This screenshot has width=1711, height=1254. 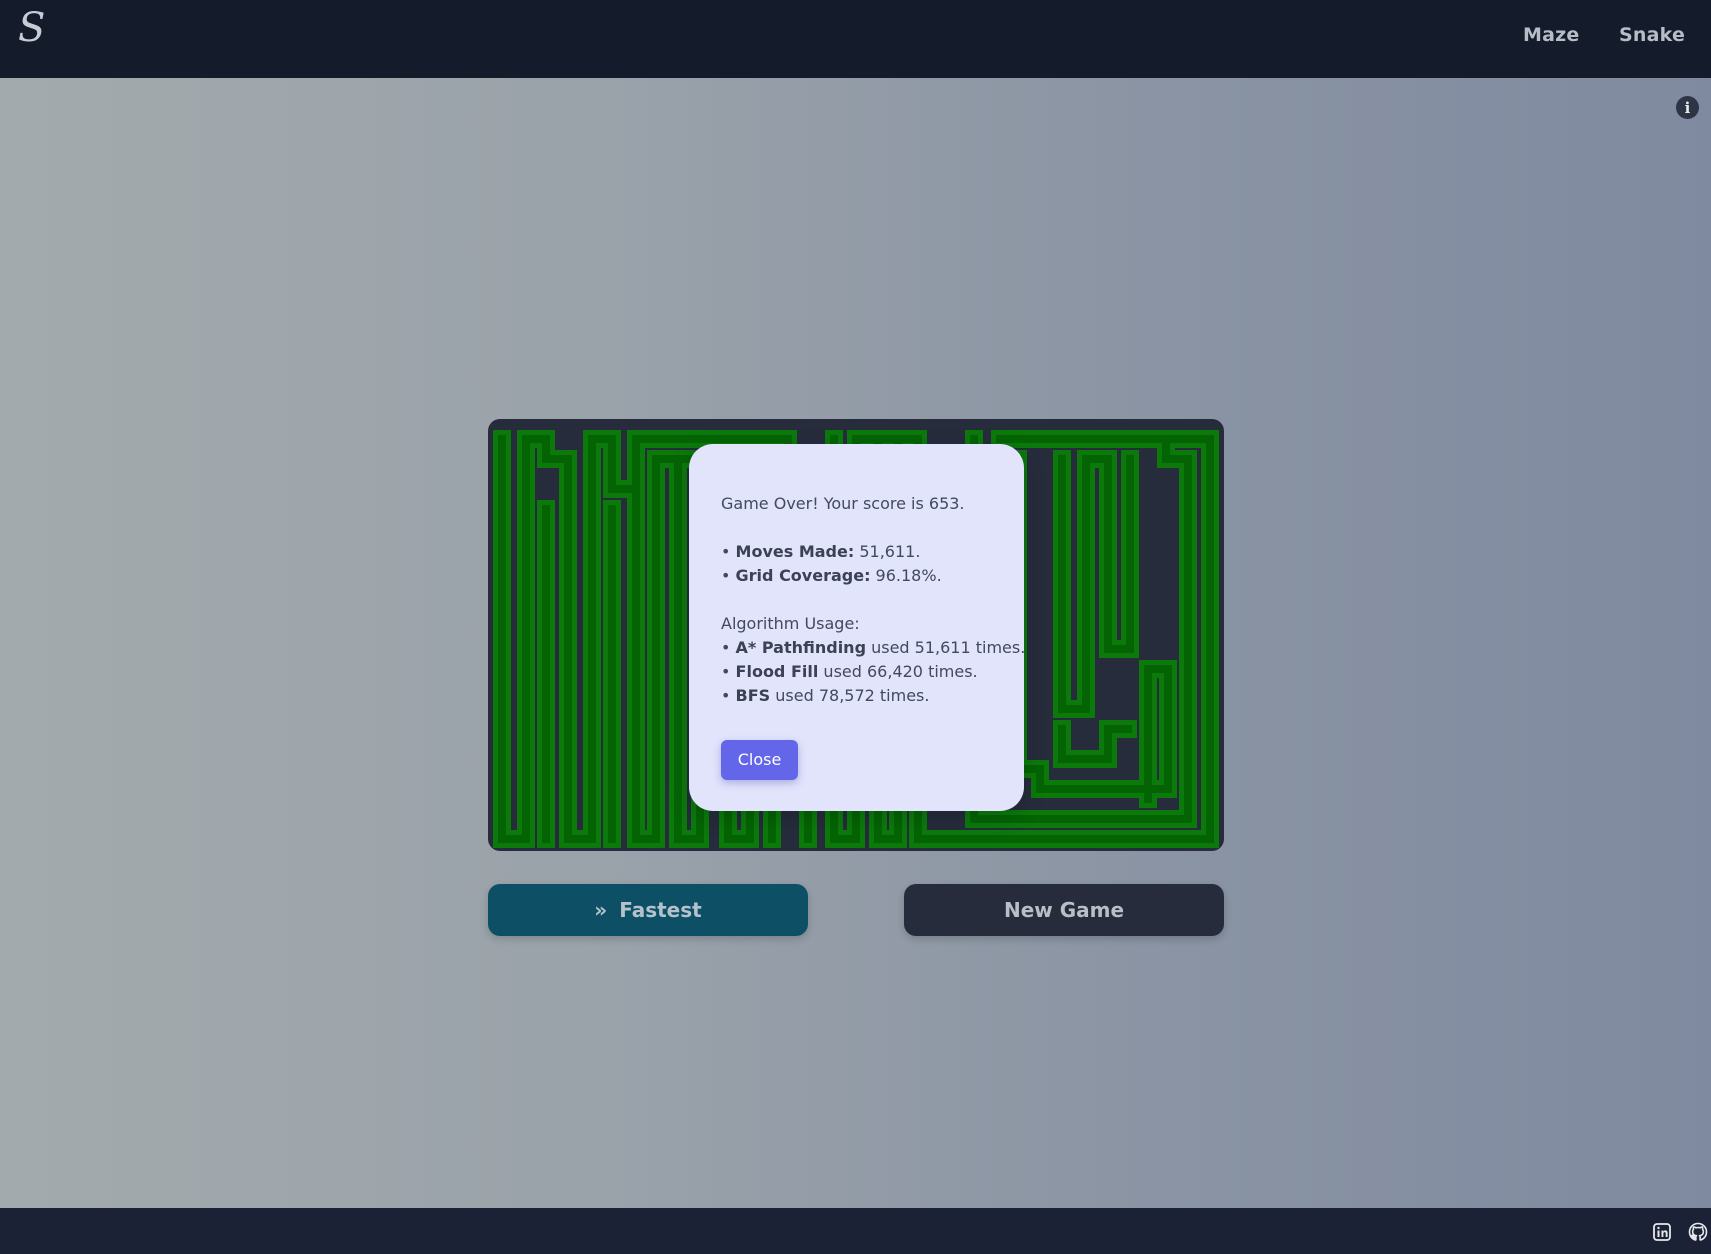 I want to click on grid-coverage-value: 96.18%., so click(x=906, y=575).